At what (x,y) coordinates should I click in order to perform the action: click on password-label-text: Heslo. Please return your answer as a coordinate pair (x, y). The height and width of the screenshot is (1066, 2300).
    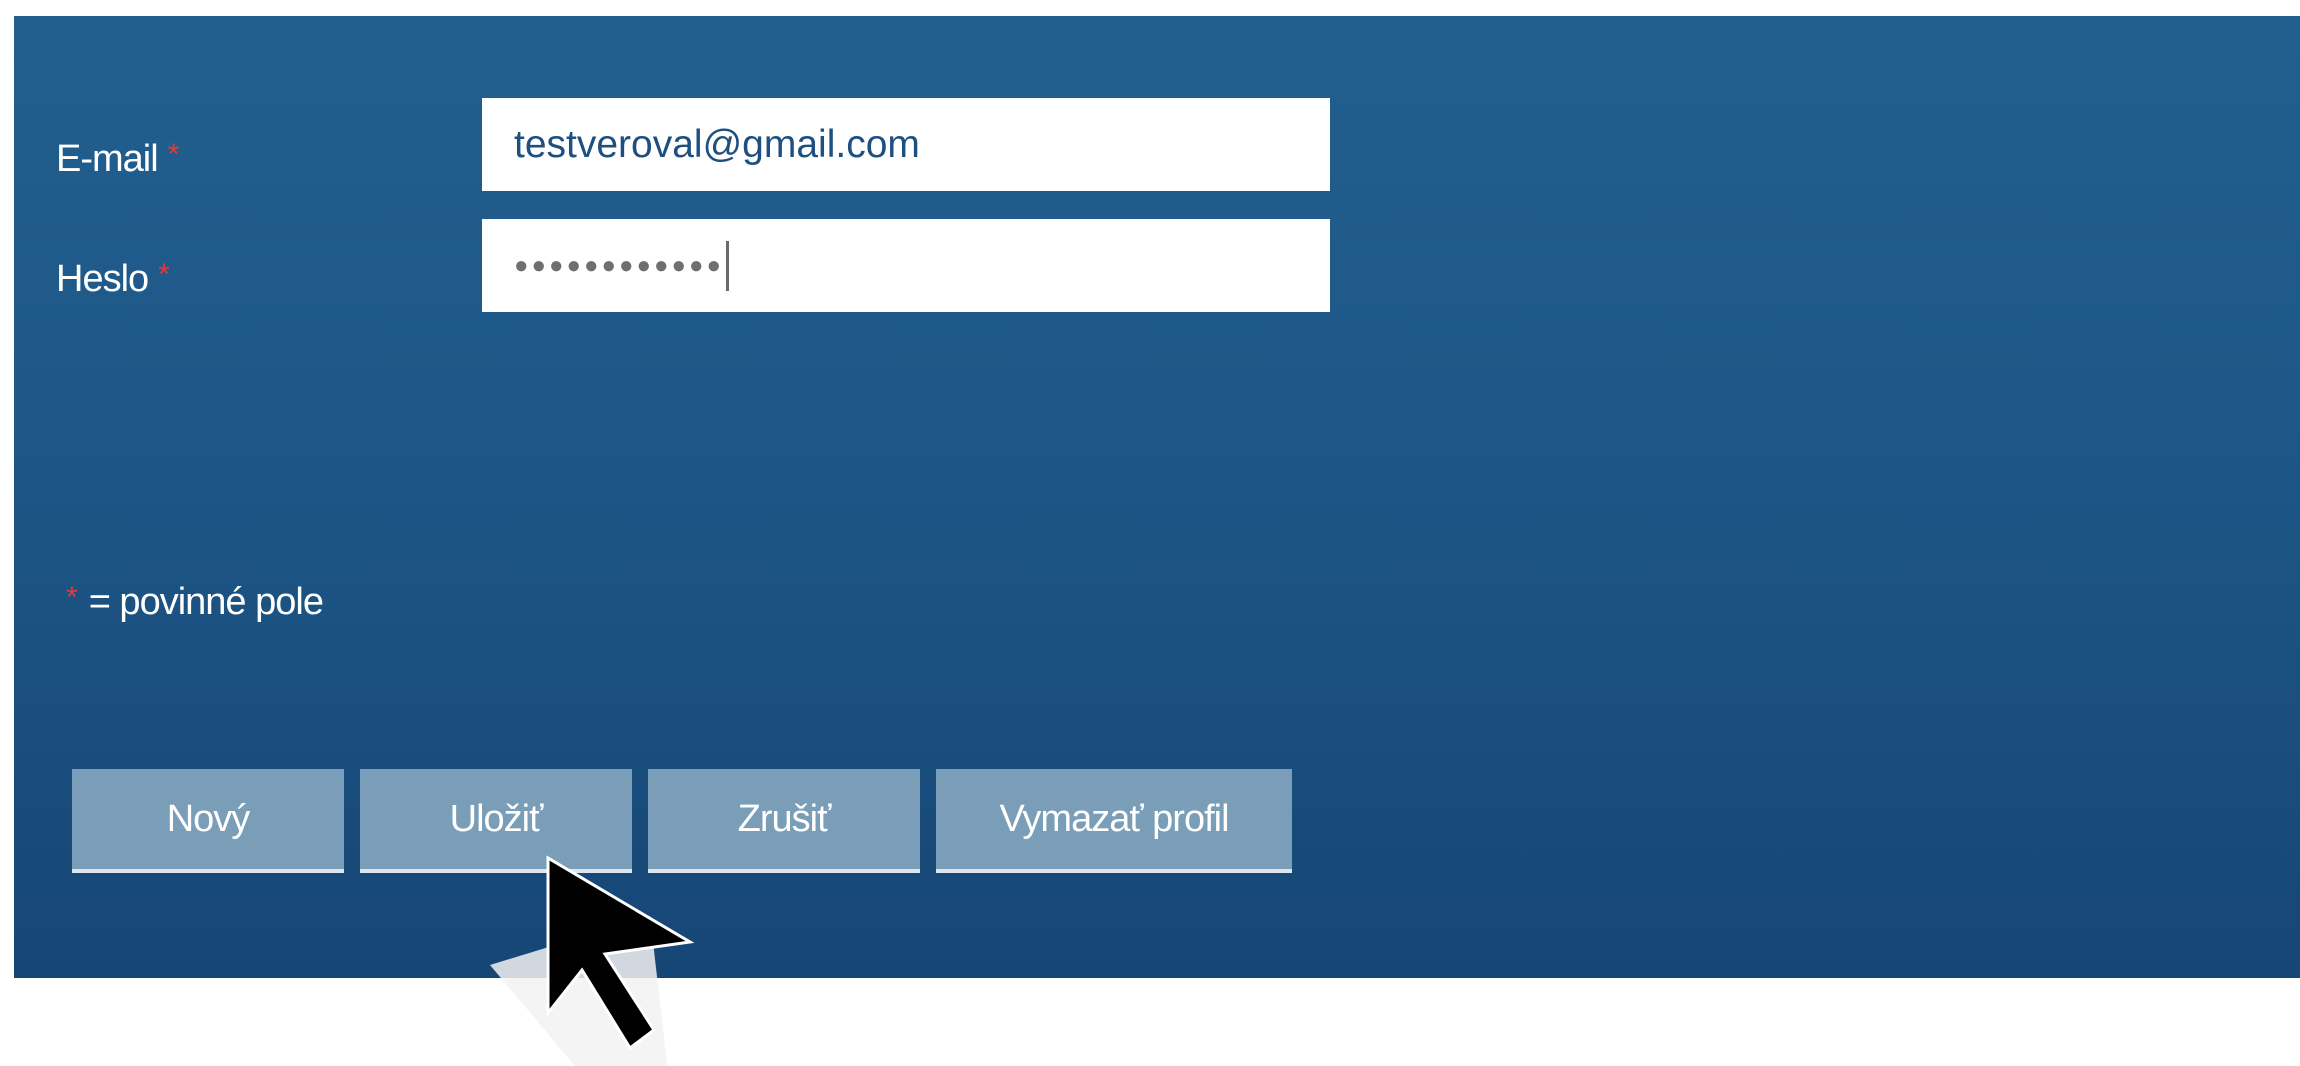
    Looking at the image, I should click on (102, 279).